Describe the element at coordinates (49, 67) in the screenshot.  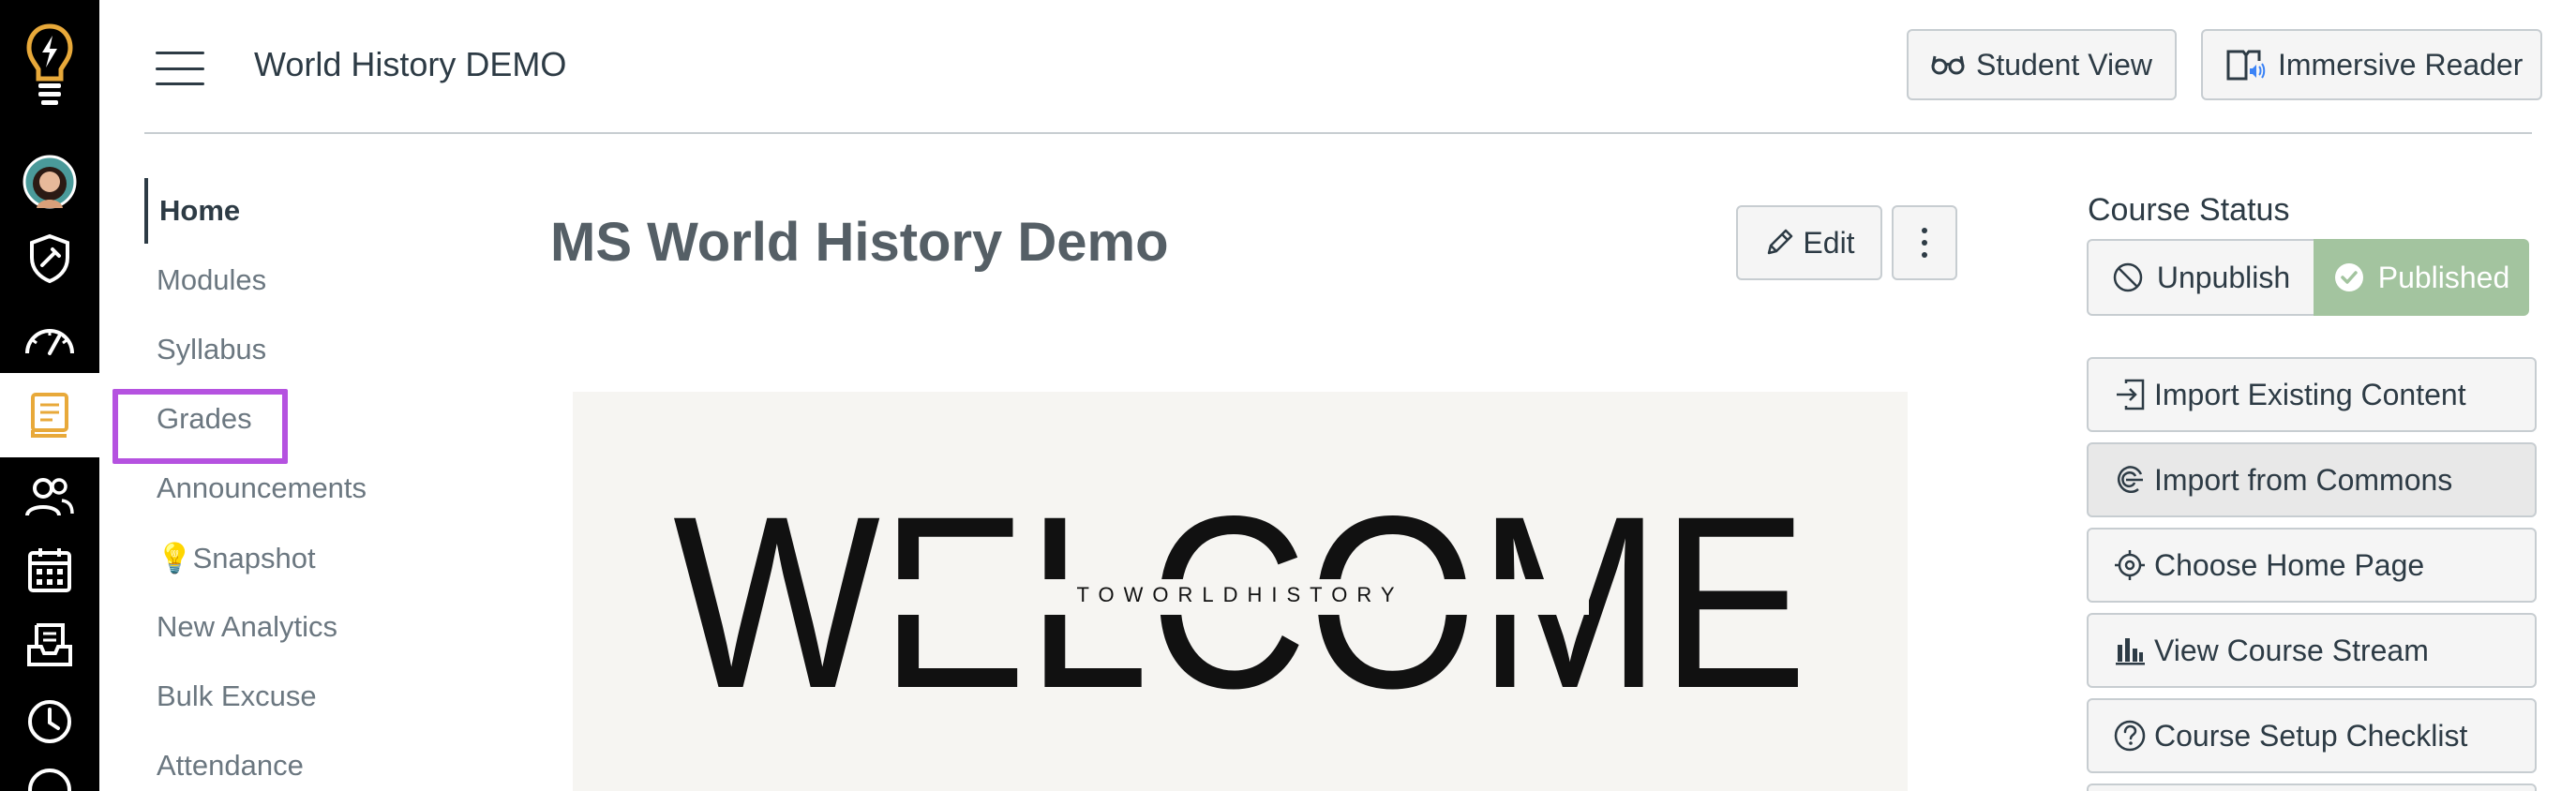
I see `lightbulb-logo-icon` at that location.